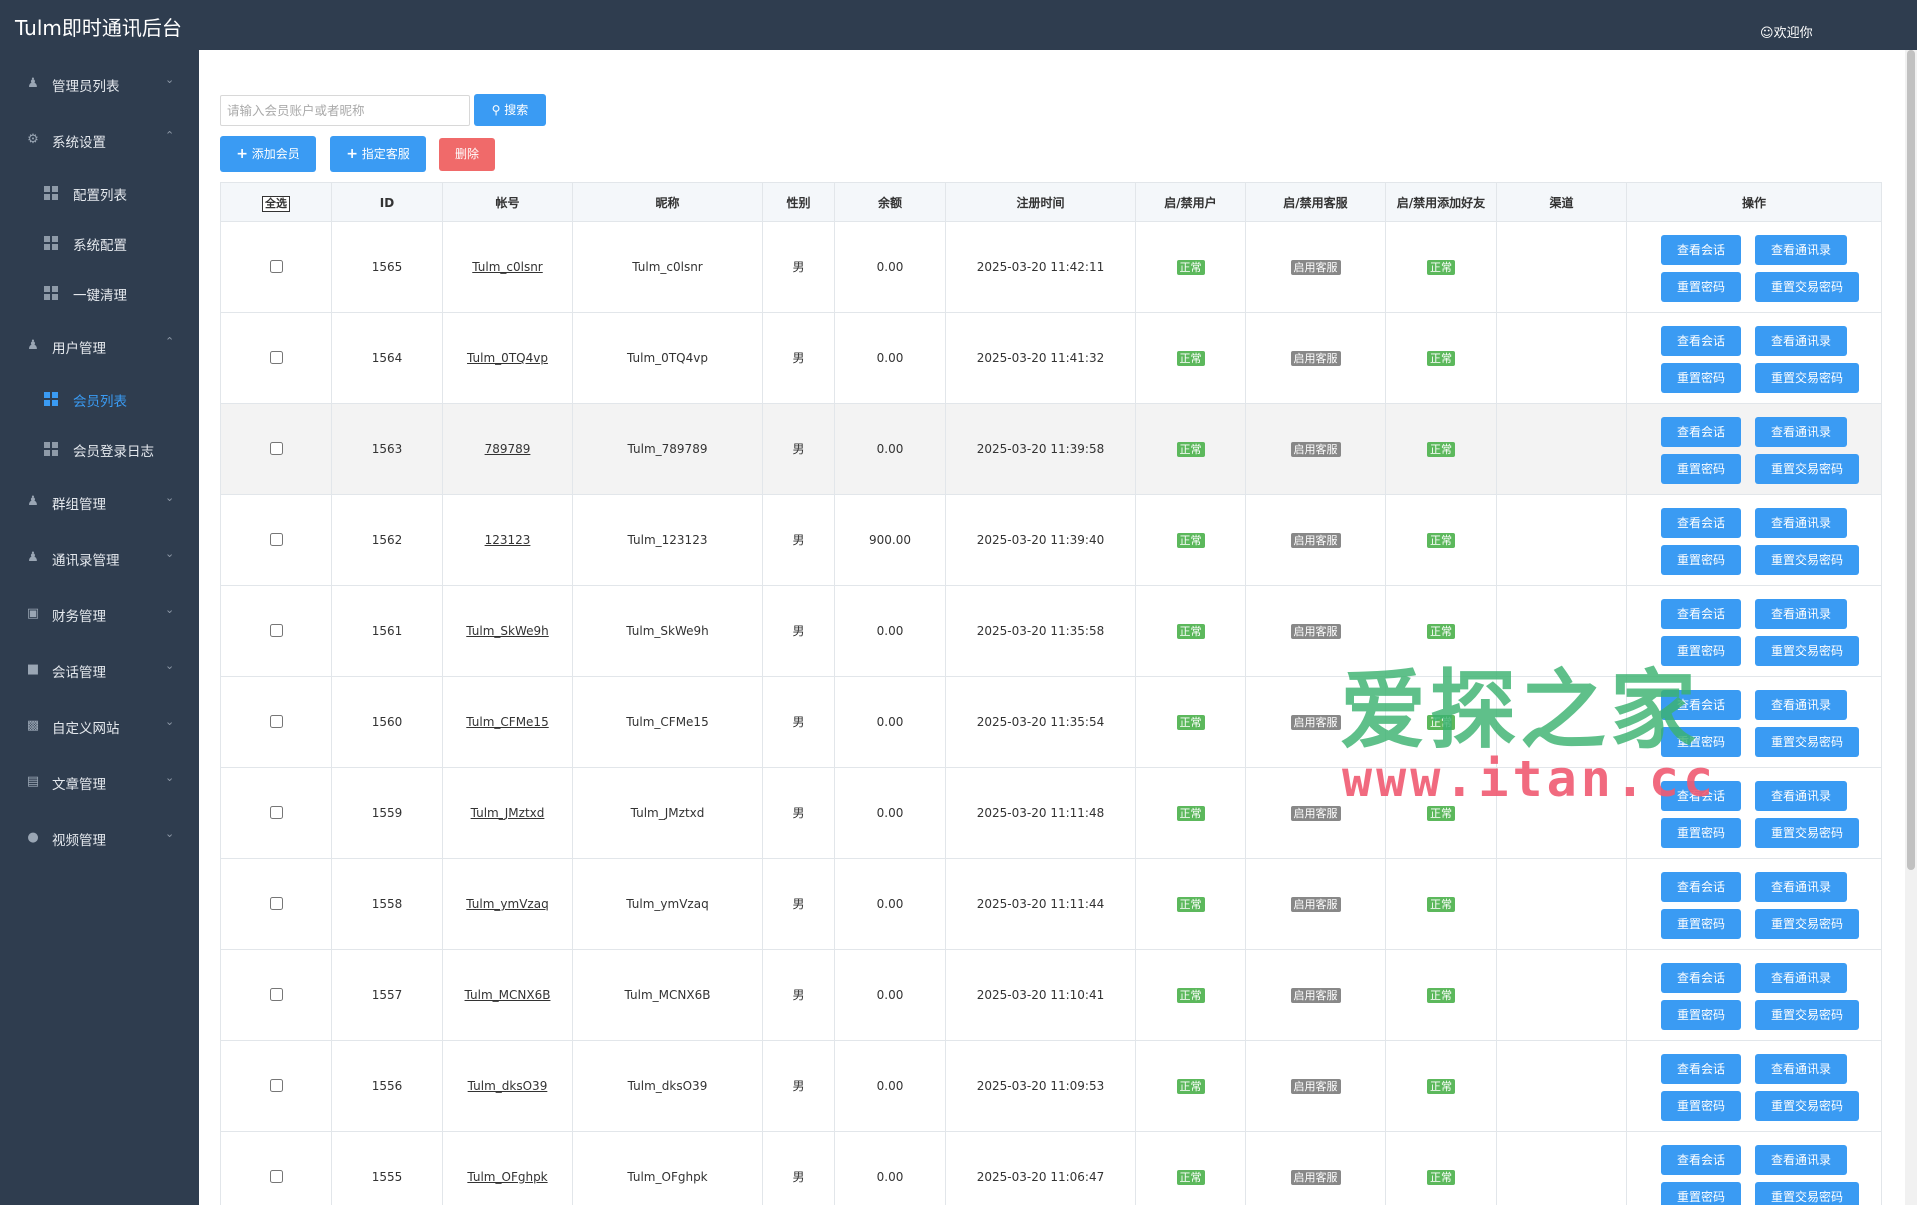  What do you see at coordinates (1911, 460) in the screenshot?
I see `scrollbar-thumb` at bounding box center [1911, 460].